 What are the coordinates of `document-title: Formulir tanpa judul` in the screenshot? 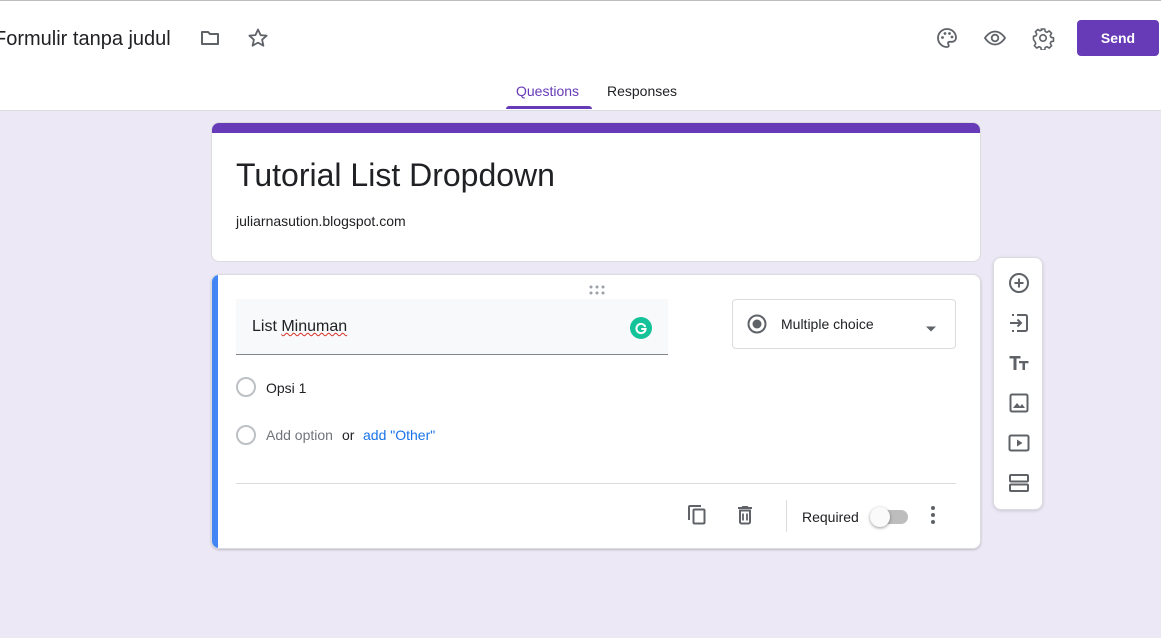 It's located at (85, 39).